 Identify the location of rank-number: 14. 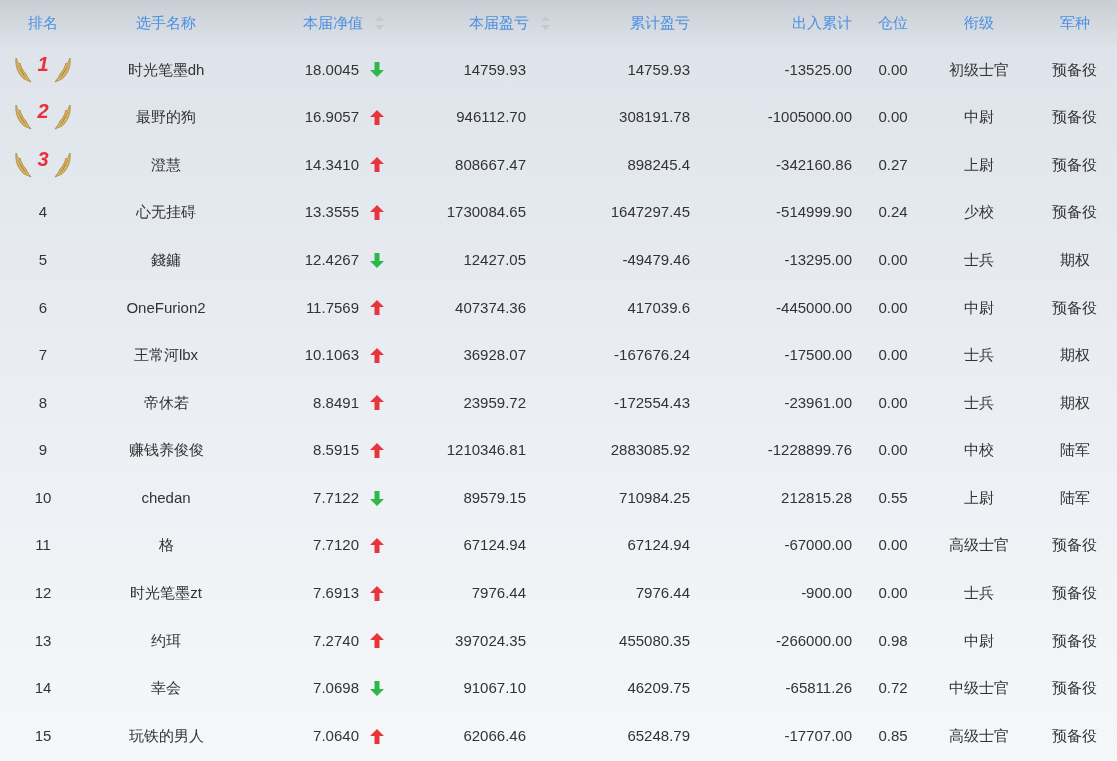
(43, 688).